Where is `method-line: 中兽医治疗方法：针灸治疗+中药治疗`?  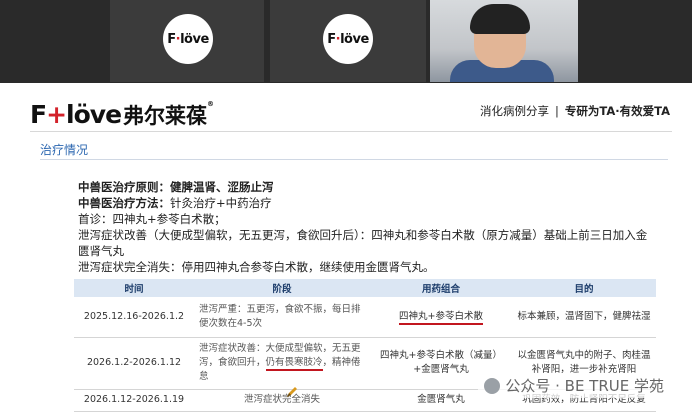 method-line: 中兽医治疗方法：针灸治疗+中药治疗 is located at coordinates (175, 203).